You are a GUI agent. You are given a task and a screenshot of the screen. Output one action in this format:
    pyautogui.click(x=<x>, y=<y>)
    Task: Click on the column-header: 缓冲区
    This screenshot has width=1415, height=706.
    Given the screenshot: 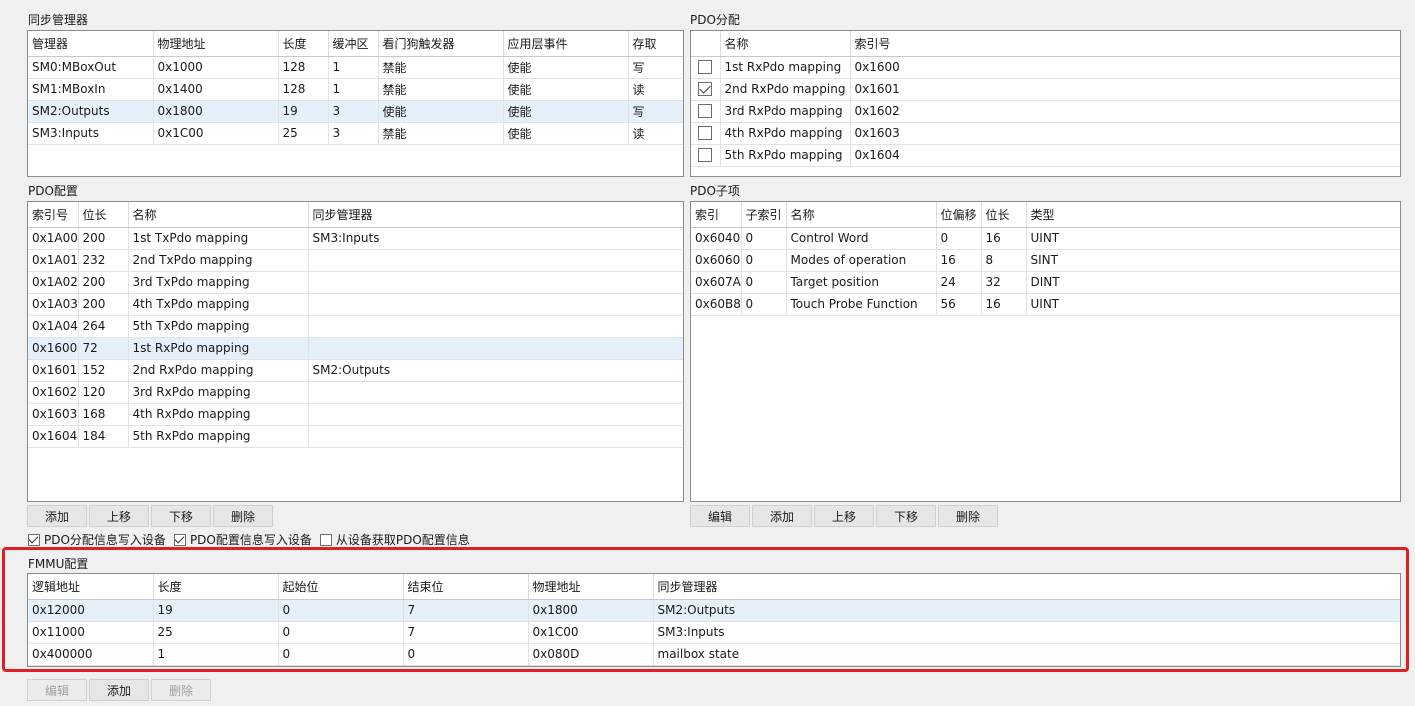 What is the action you would take?
    pyautogui.click(x=353, y=44)
    